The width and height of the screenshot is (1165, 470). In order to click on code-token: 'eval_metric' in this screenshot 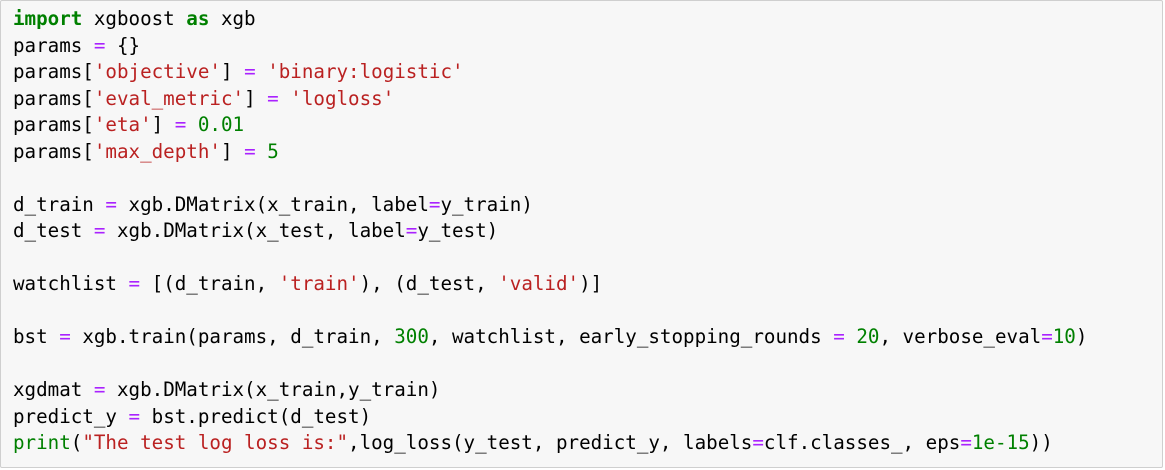, I will do `click(169, 98)`.